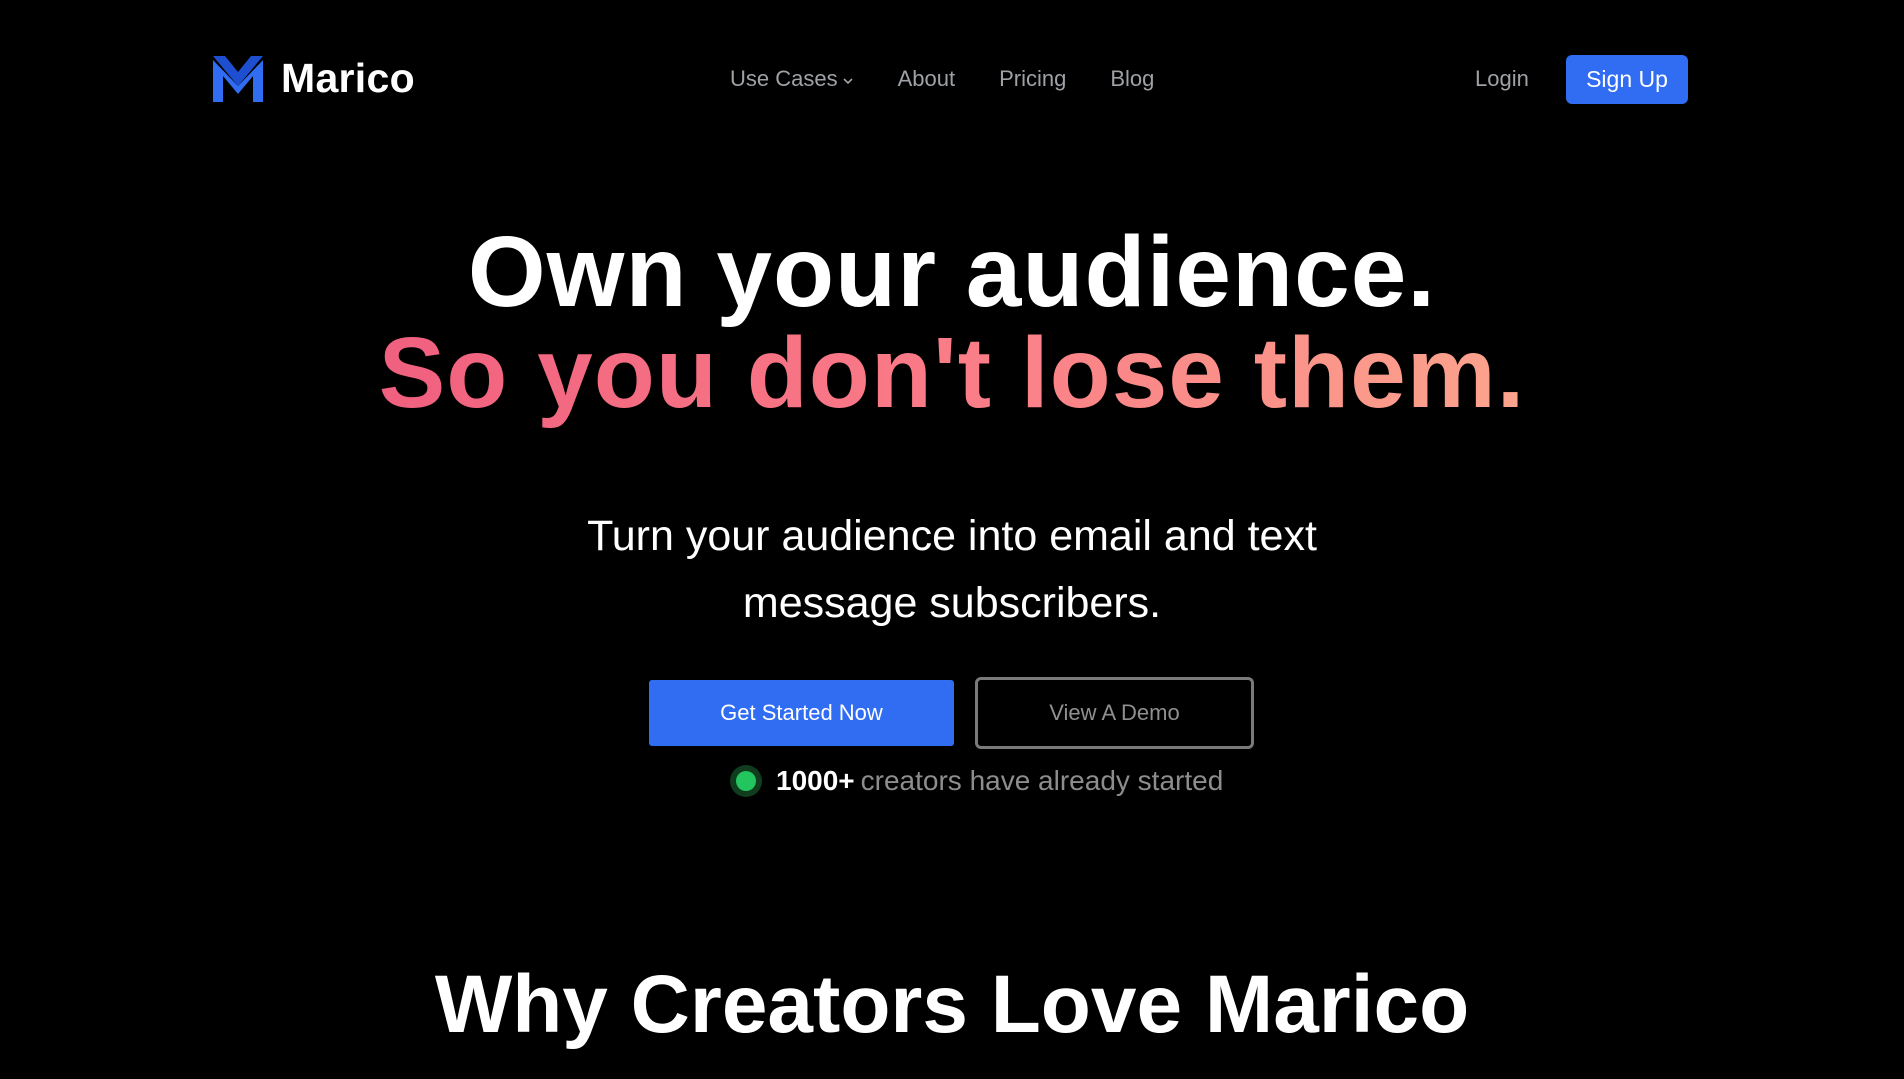 This screenshot has height=1079, width=1904. Describe the element at coordinates (348, 78) in the screenshot. I see `brand-name: Marico` at that location.